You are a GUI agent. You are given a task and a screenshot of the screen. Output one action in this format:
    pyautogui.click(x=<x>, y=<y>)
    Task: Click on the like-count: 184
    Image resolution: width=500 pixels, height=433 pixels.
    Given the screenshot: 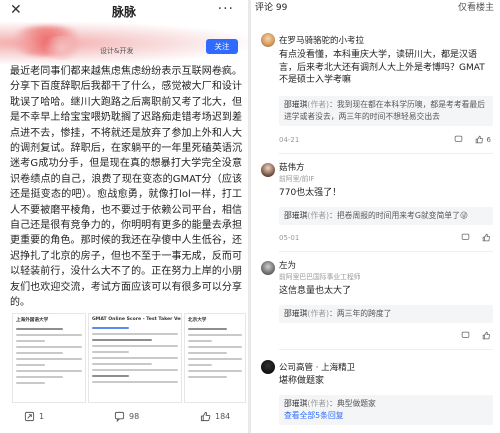 What is the action you would take?
    pyautogui.click(x=223, y=416)
    